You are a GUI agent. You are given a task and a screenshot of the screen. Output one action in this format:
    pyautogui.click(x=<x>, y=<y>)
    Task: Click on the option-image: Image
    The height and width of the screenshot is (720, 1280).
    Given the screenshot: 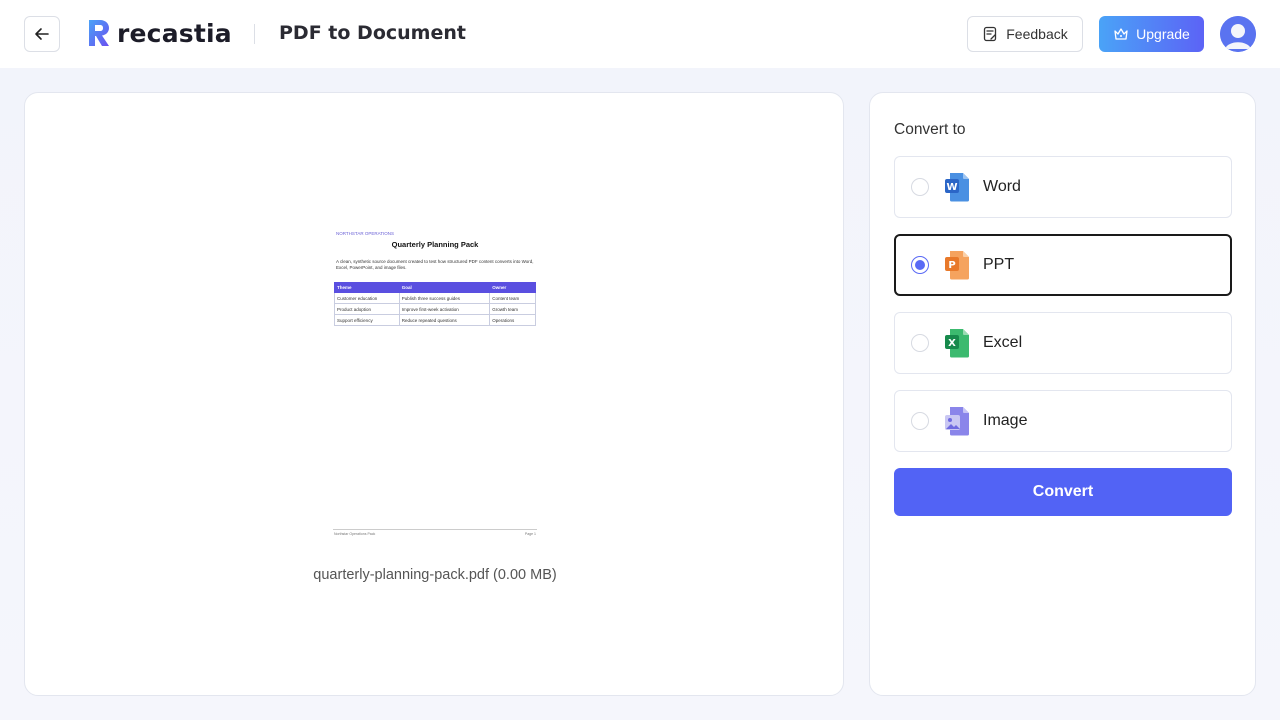 What is the action you would take?
    pyautogui.click(x=1063, y=421)
    